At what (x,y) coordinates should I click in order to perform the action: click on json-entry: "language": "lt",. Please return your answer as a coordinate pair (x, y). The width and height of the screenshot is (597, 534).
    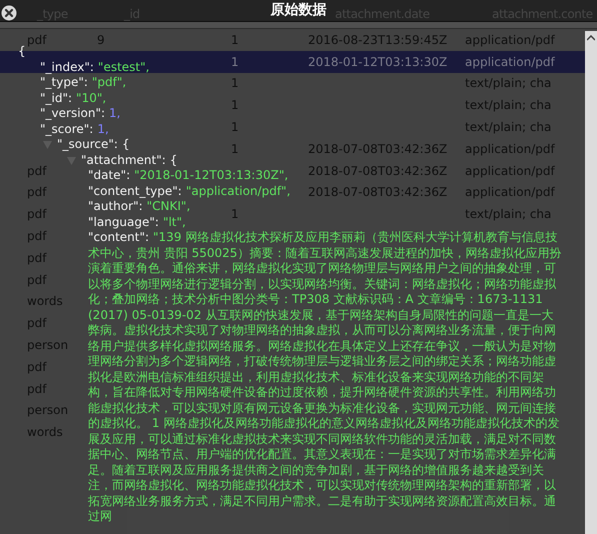
    Looking at the image, I should click on (137, 222).